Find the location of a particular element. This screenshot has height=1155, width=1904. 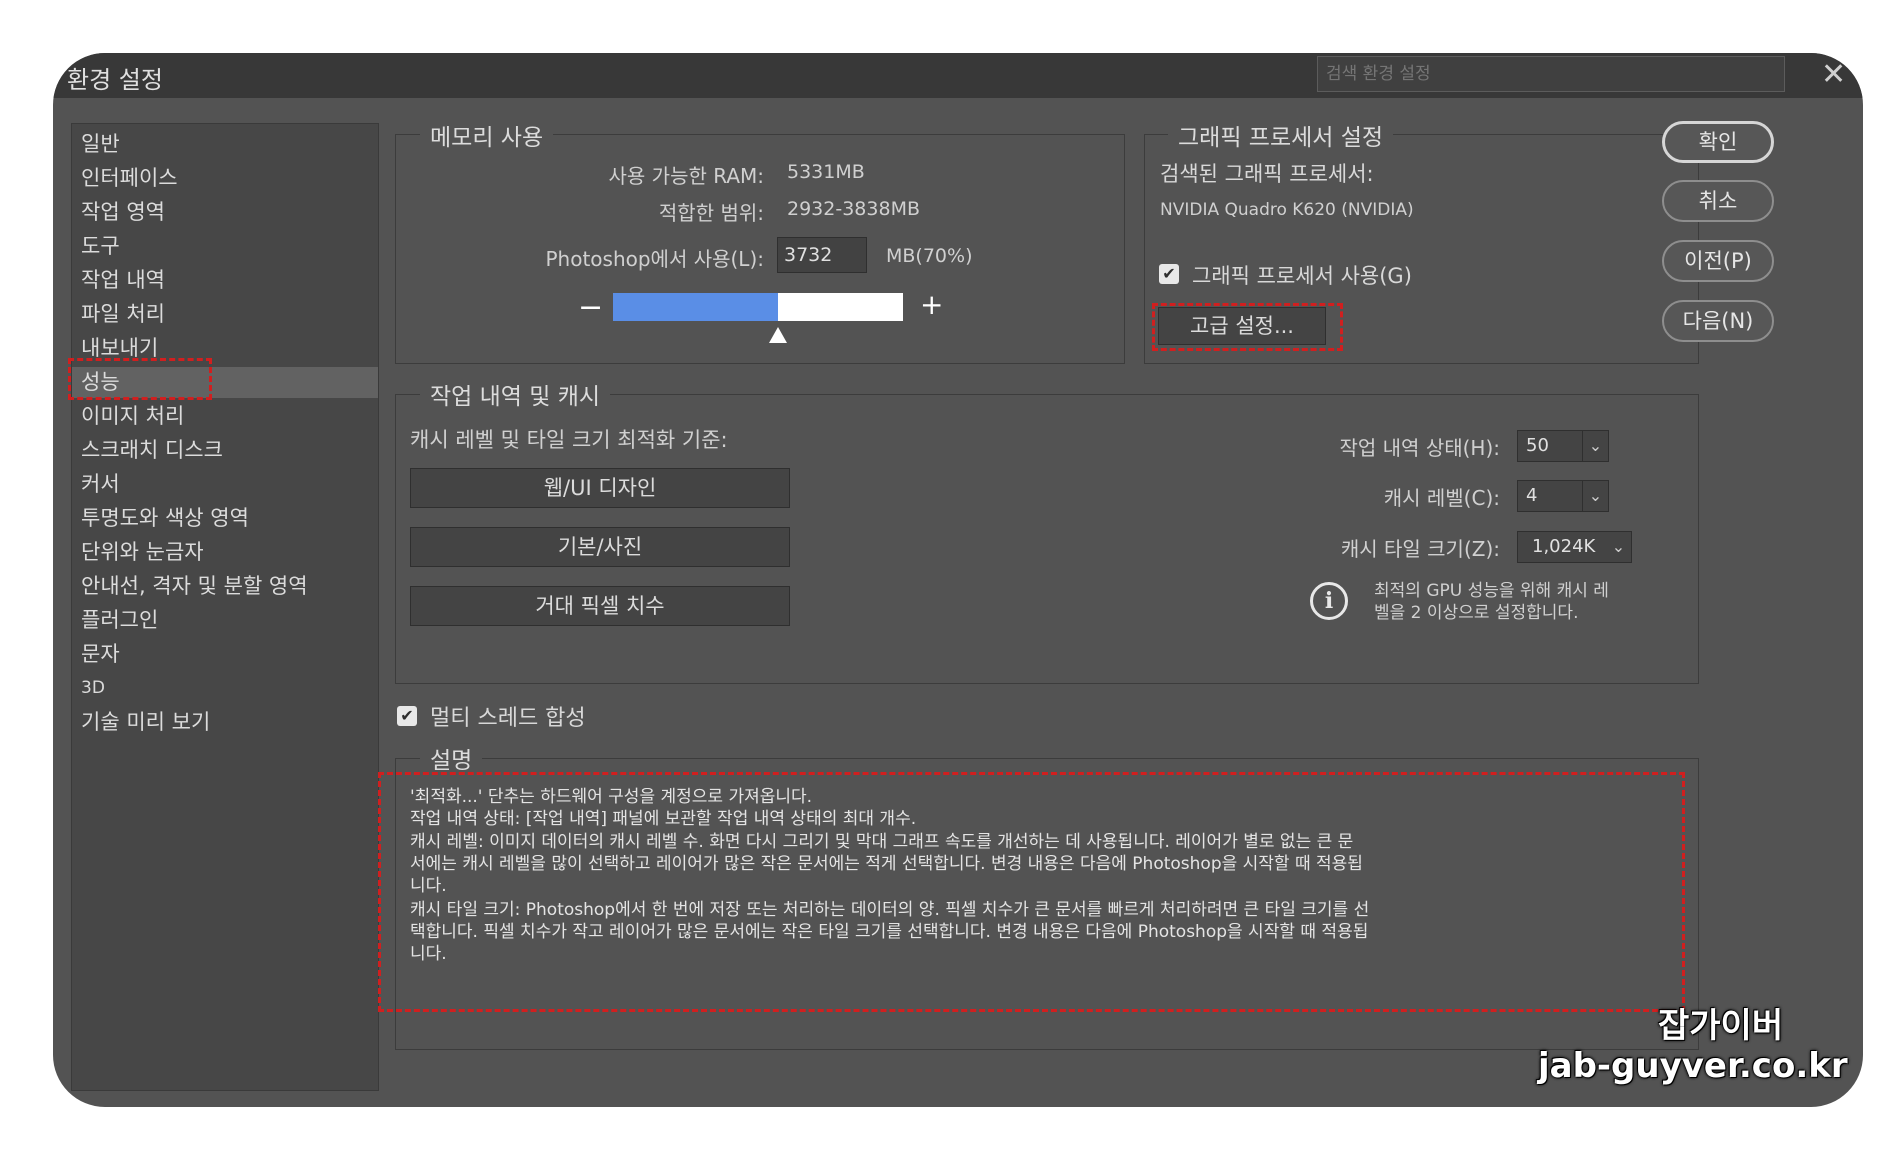

memory-use-input is located at coordinates (822, 255).